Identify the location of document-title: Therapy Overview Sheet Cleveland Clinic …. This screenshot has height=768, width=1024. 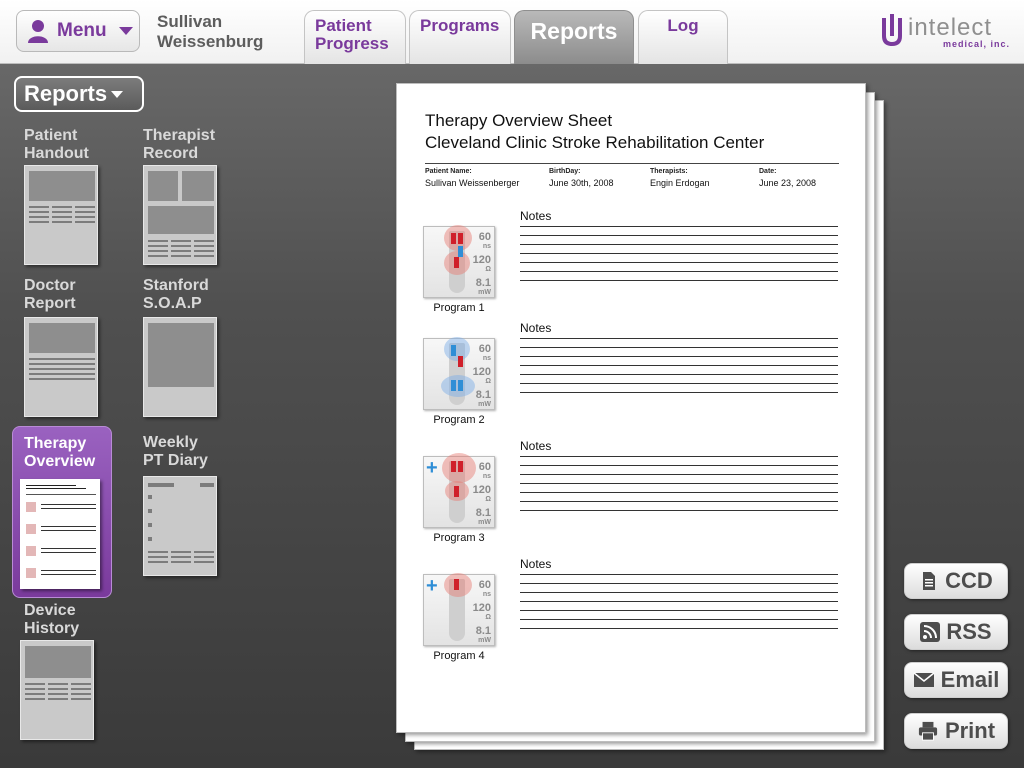
(595, 131).